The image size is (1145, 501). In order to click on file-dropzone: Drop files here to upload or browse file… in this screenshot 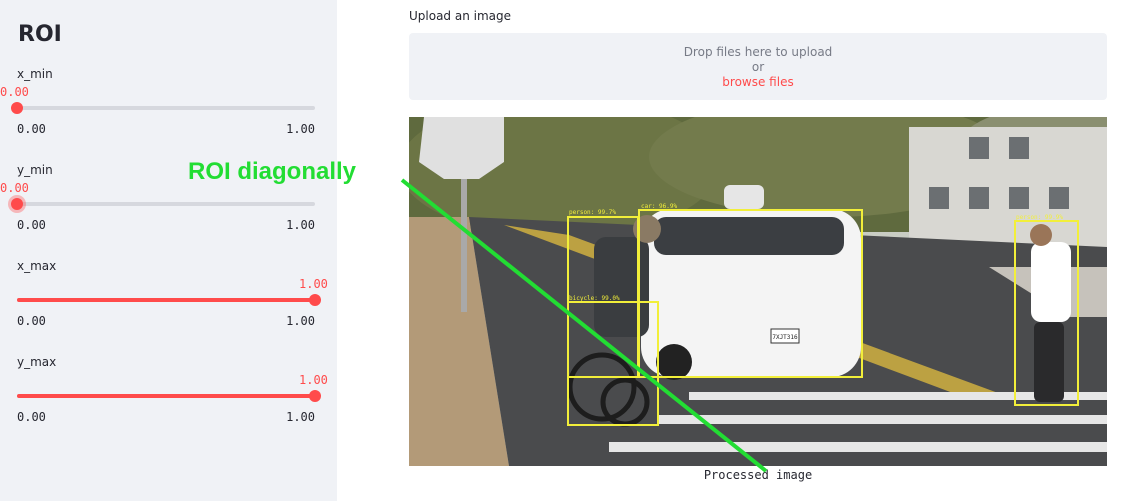, I will do `click(758, 66)`.